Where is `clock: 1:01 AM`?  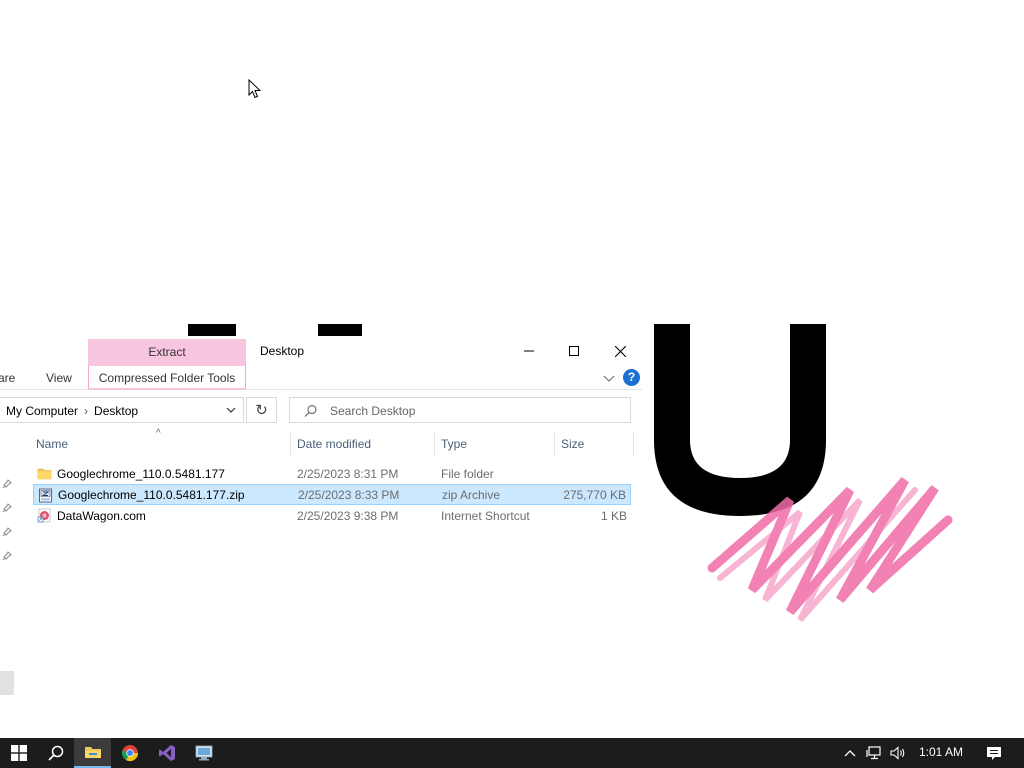 clock: 1:01 AM is located at coordinates (941, 752).